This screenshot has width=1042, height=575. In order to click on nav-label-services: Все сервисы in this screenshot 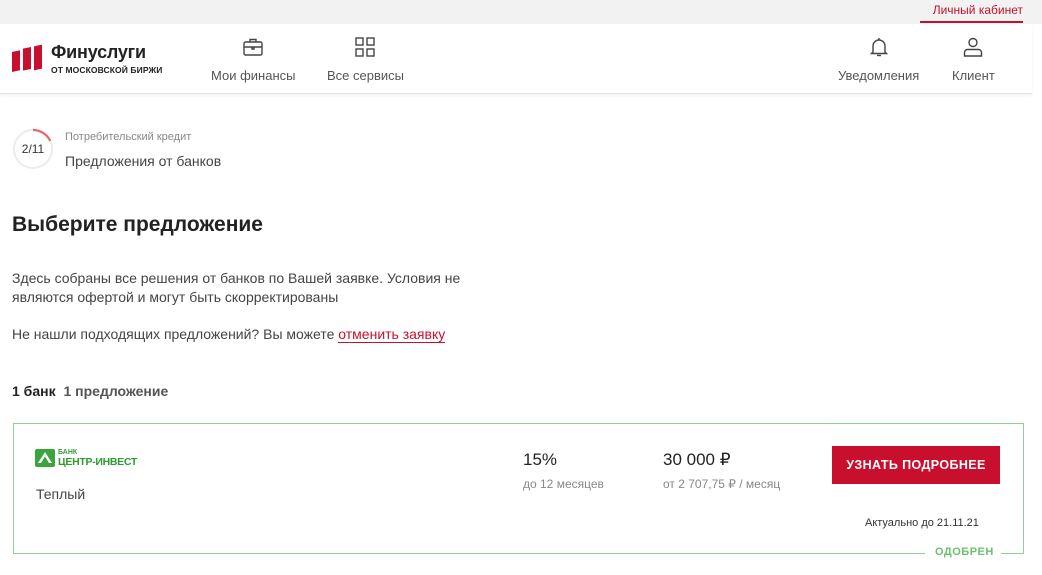, I will do `click(365, 75)`.